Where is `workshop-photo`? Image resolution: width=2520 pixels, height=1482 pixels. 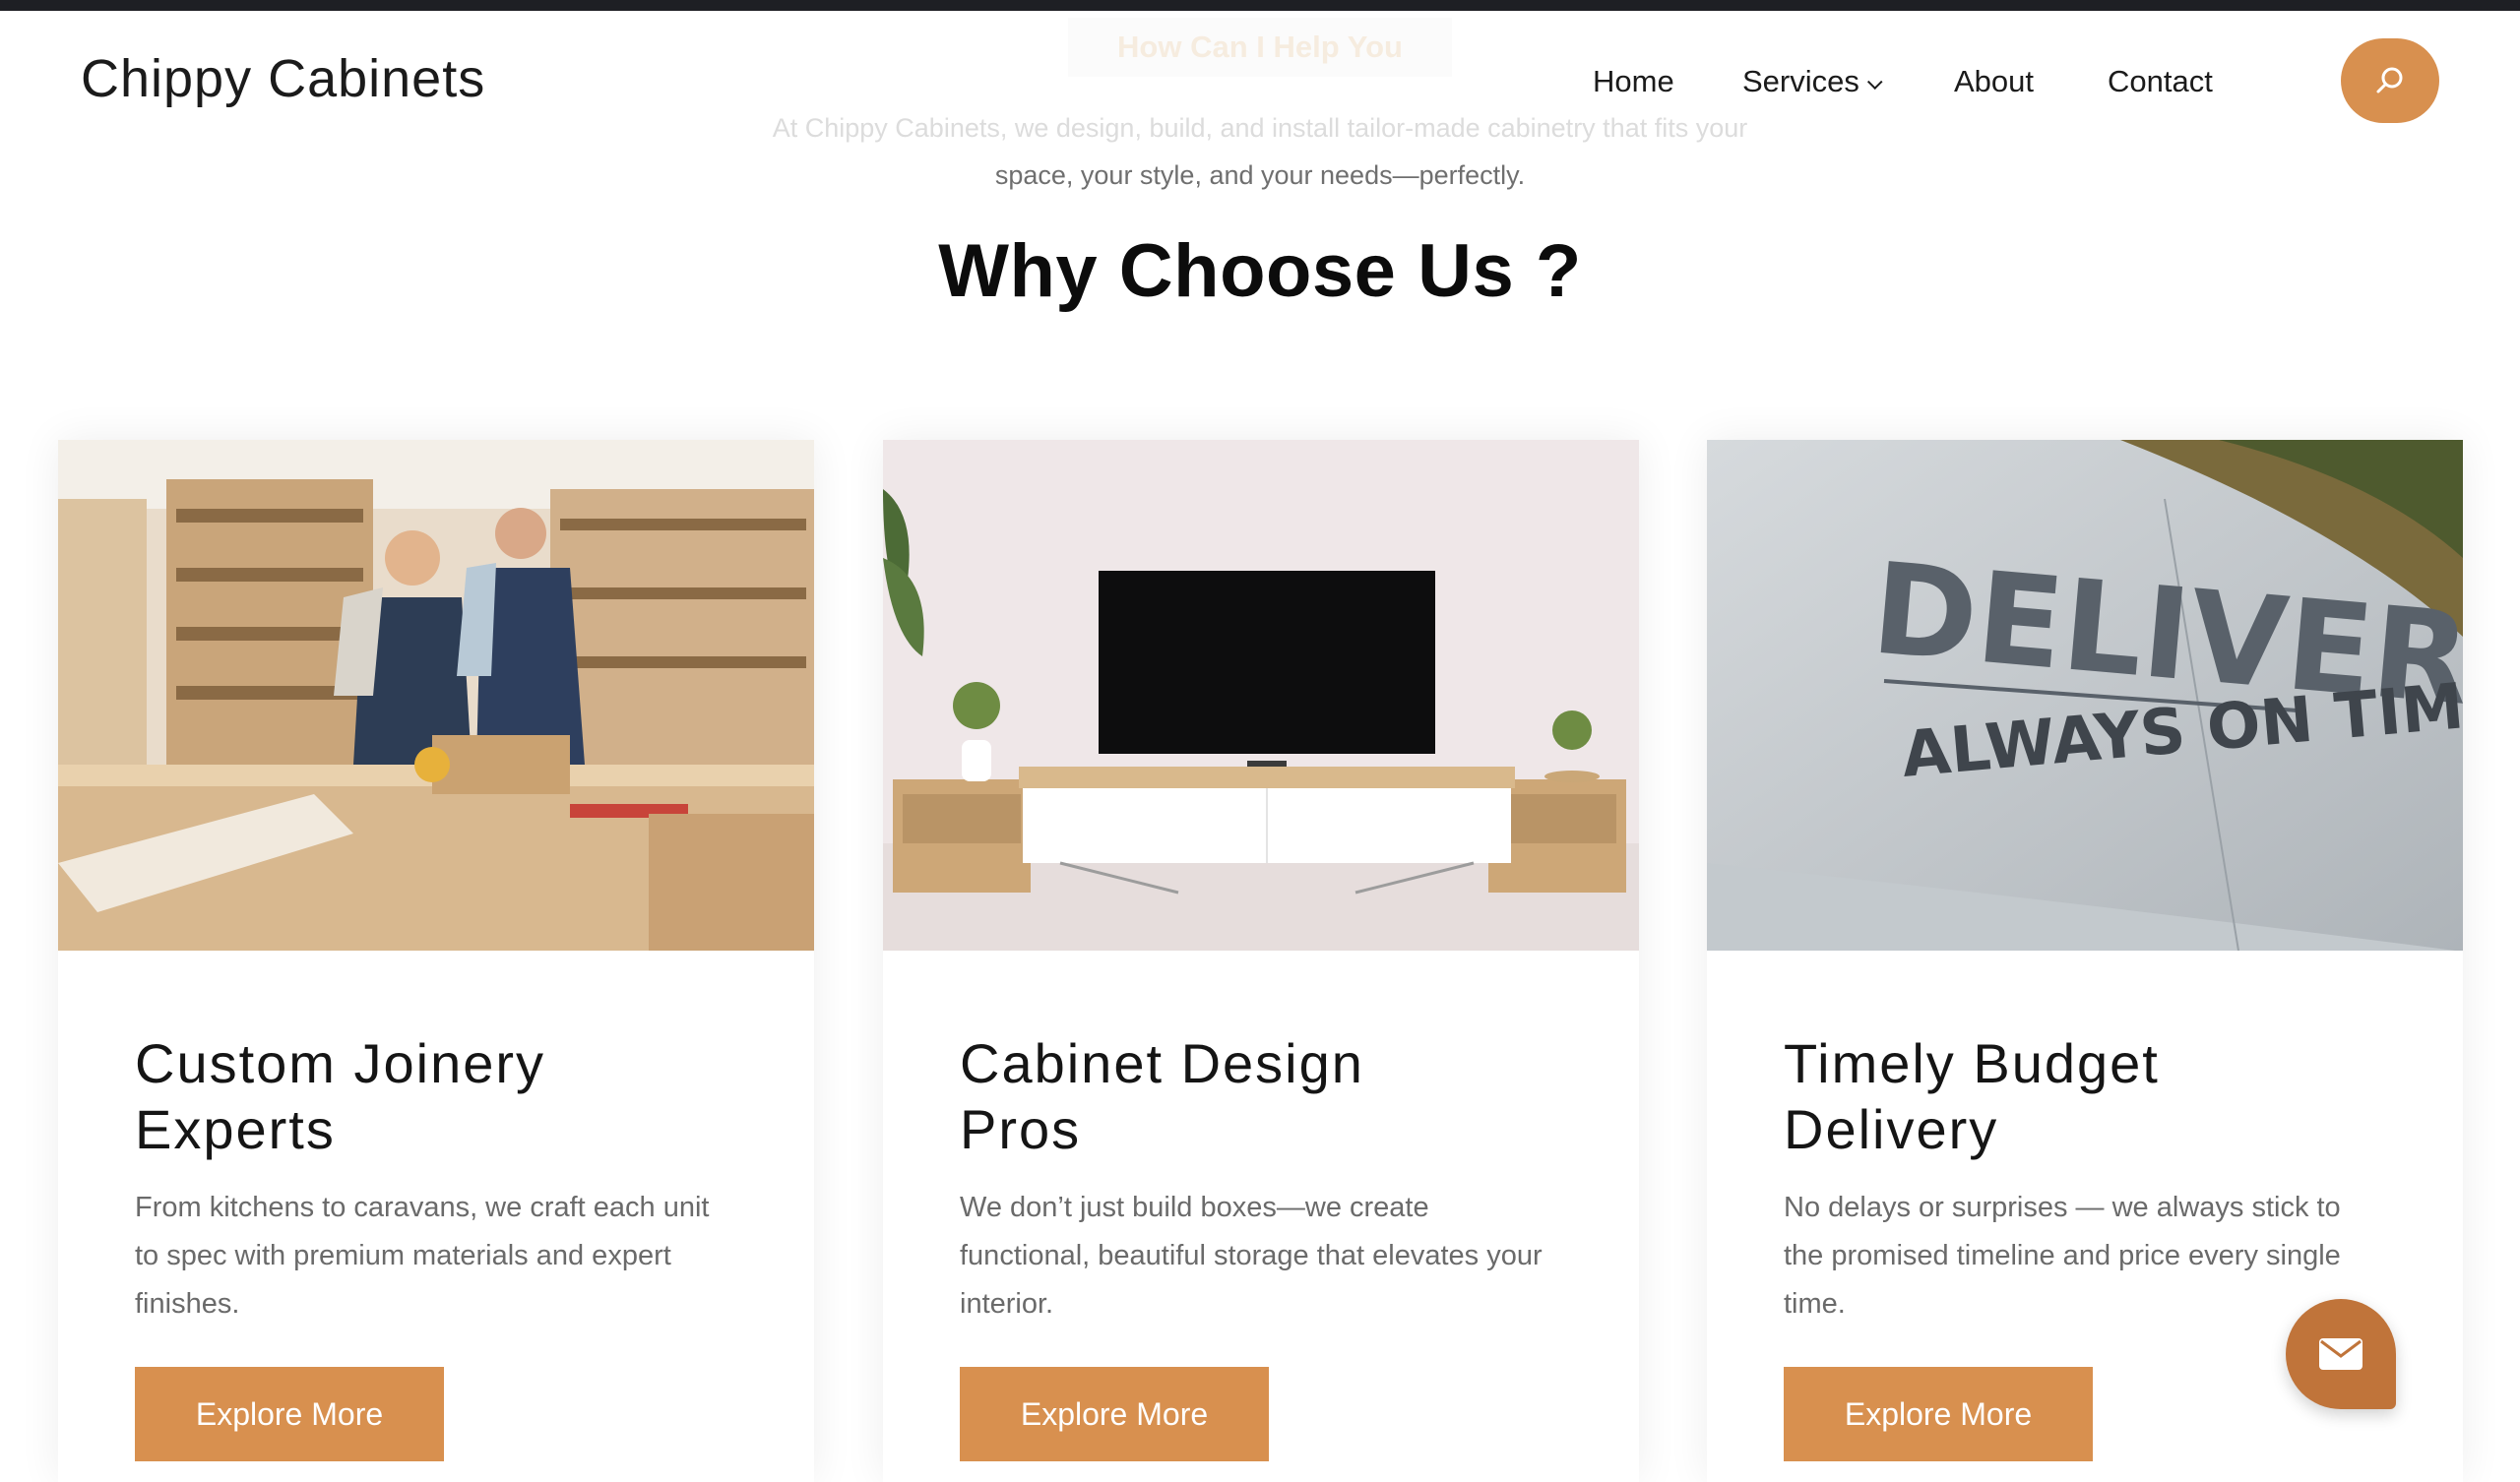
workshop-photo is located at coordinates (436, 695).